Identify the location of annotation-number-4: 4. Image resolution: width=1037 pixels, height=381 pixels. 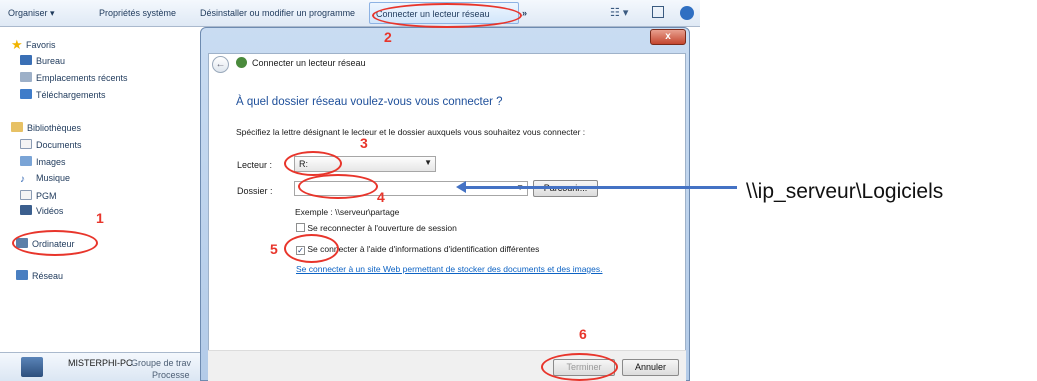
(381, 197).